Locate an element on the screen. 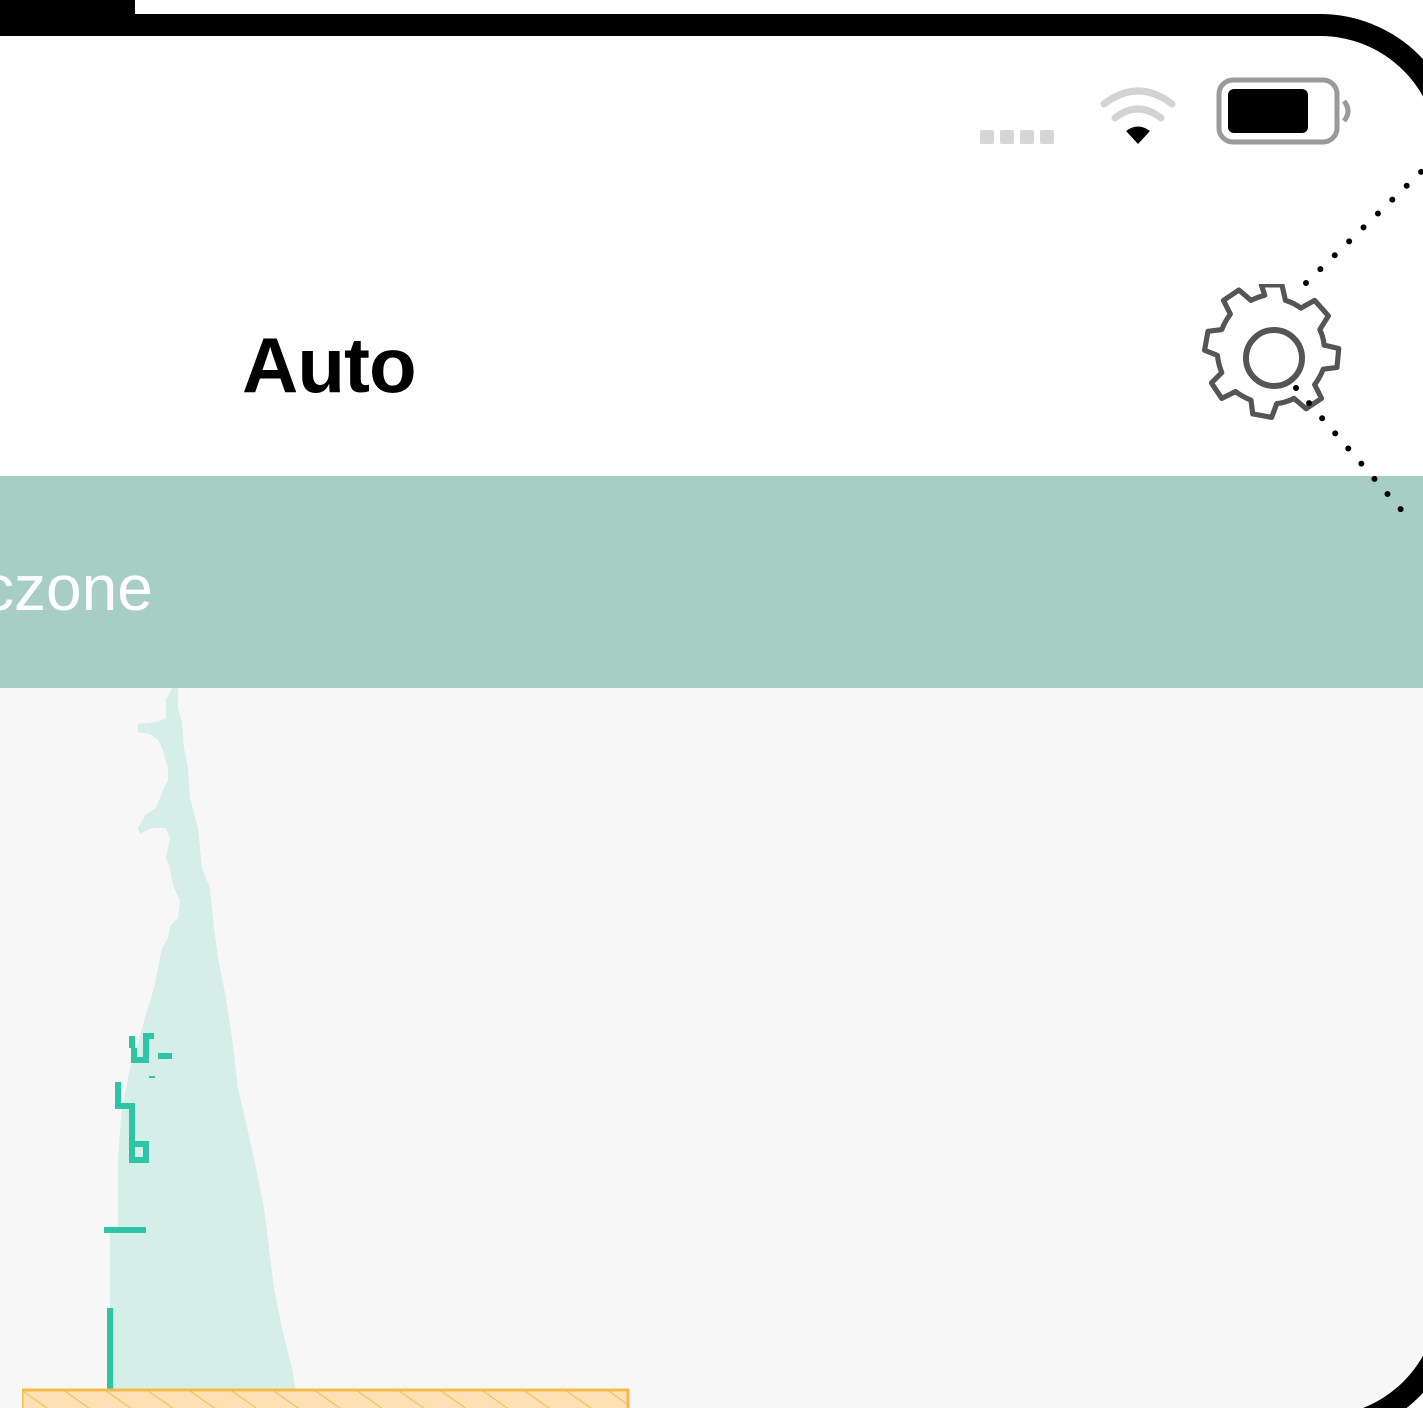 The width and height of the screenshot is (1423, 1408). signal-dots-icon is located at coordinates (1017, 137).